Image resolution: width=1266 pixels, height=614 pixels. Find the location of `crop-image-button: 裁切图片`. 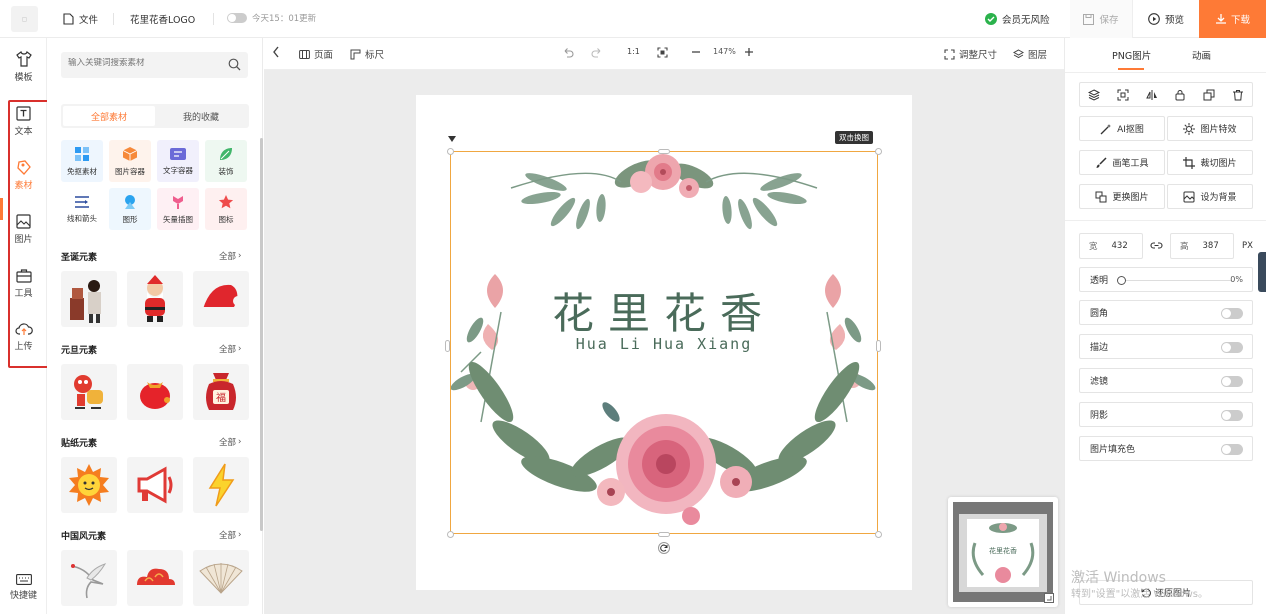

crop-image-button: 裁切图片 is located at coordinates (1210, 162).